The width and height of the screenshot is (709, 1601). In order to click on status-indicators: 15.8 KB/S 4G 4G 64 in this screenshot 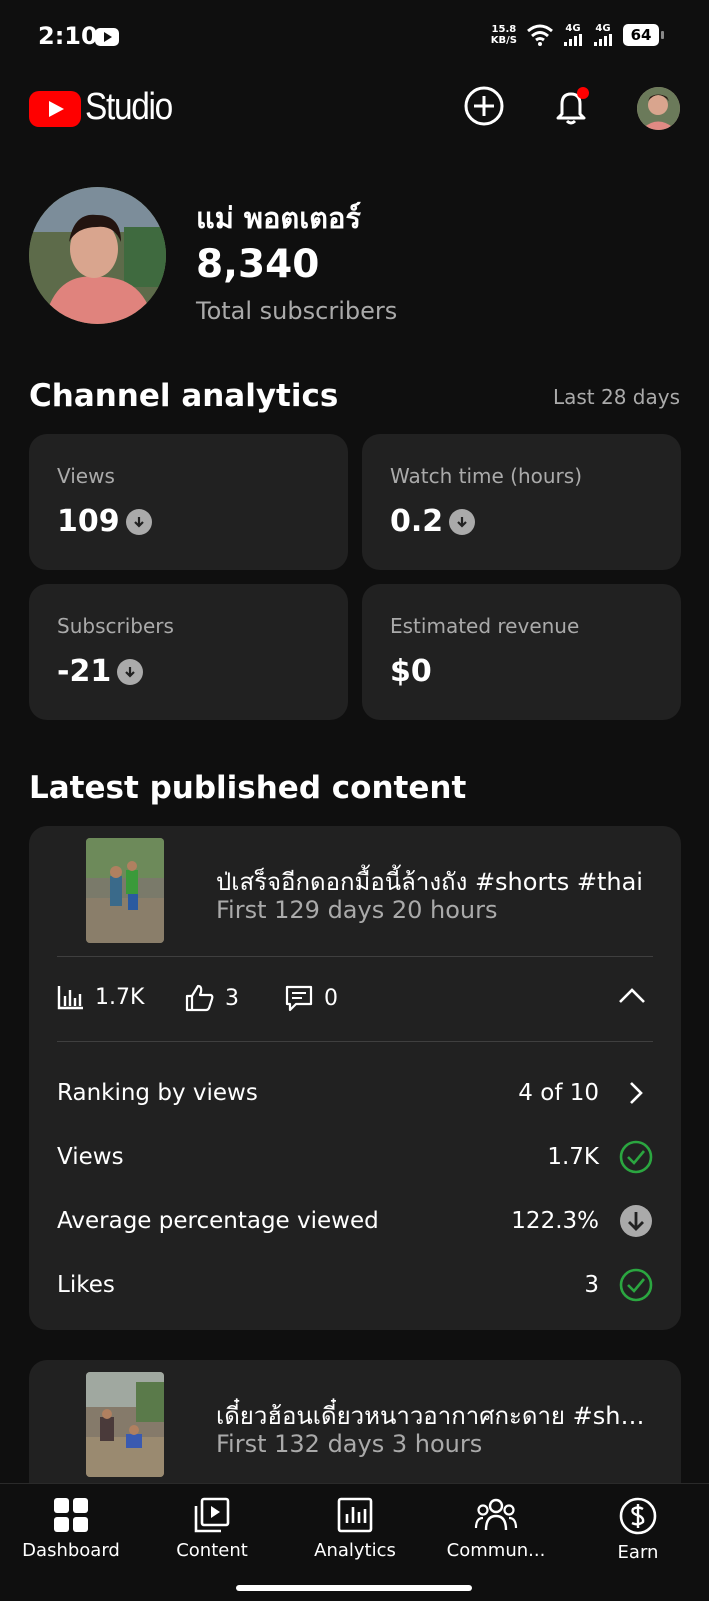, I will do `click(577, 35)`.